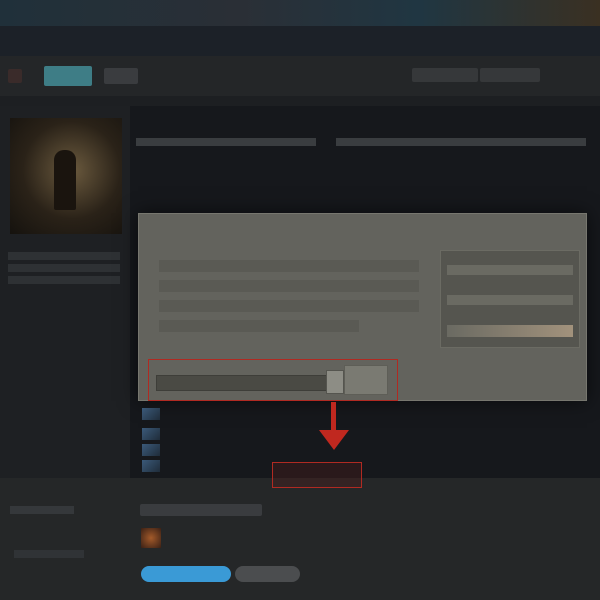  What do you see at coordinates (186, 574) in the screenshot?
I see `primary-action-button` at bounding box center [186, 574].